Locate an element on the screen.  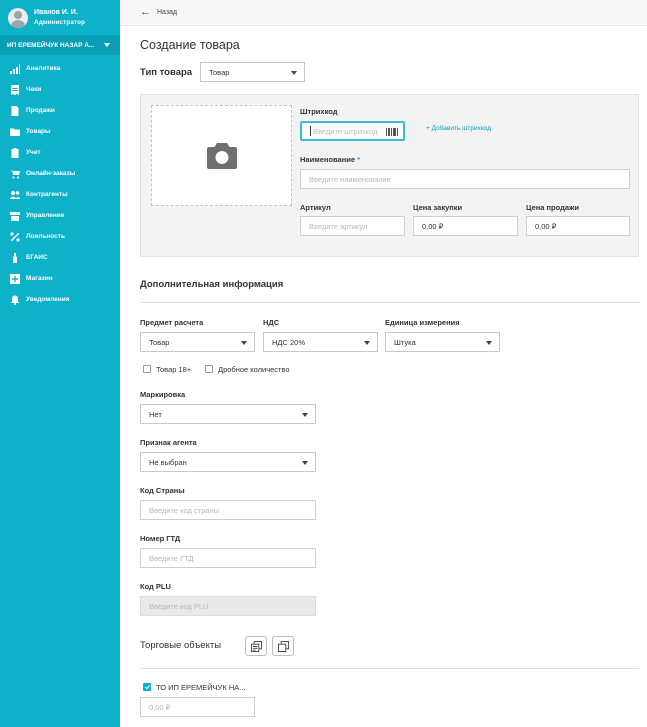
sidebar-item-label: Аналитика is located at coordinates (43, 68).